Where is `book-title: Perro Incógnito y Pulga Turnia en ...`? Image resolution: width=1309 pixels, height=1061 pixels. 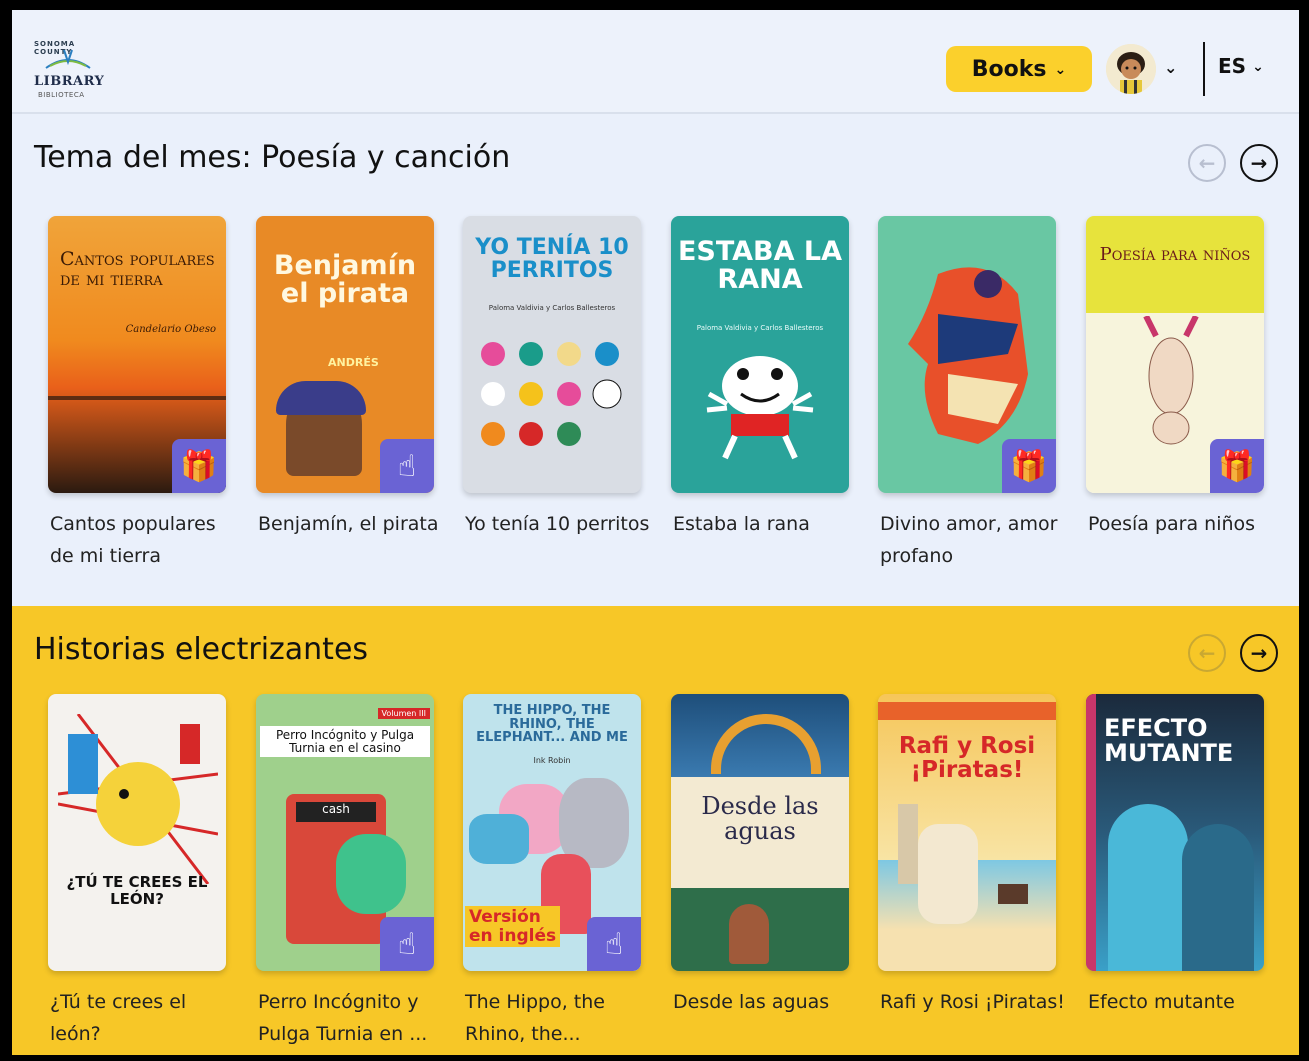 book-title: Perro Incógnito y Pulga Turnia en ... is located at coordinates (343, 1018).